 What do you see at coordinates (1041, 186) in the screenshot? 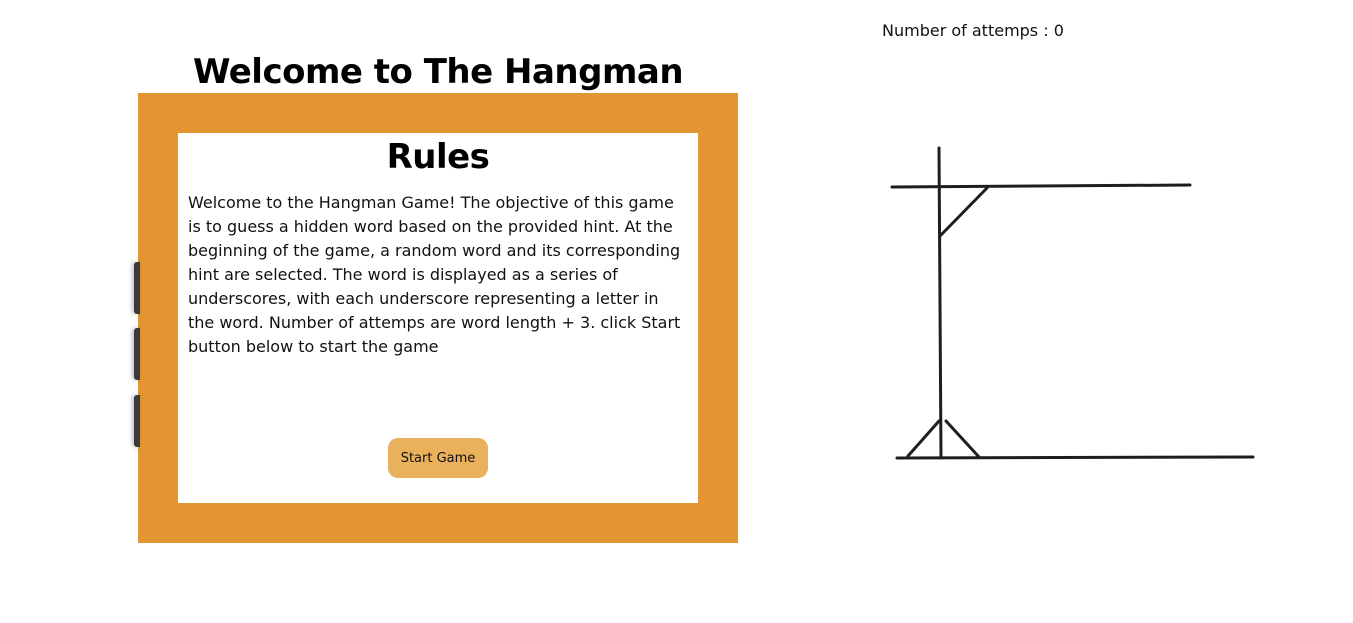
I see `gallows-beam` at bounding box center [1041, 186].